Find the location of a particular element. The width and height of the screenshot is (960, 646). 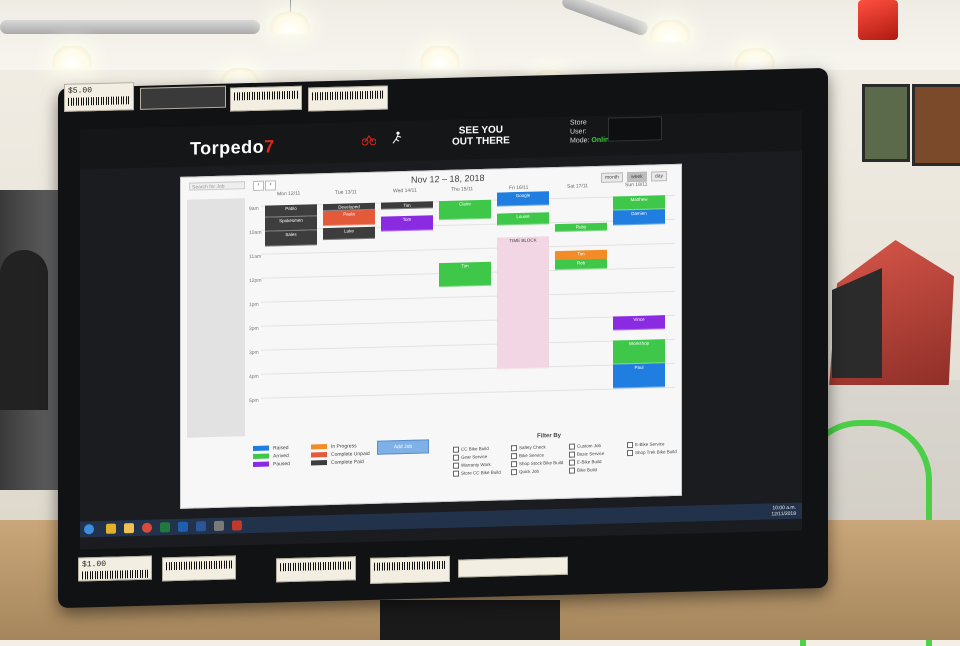

calendar-event: Paul is located at coordinates (639, 376).